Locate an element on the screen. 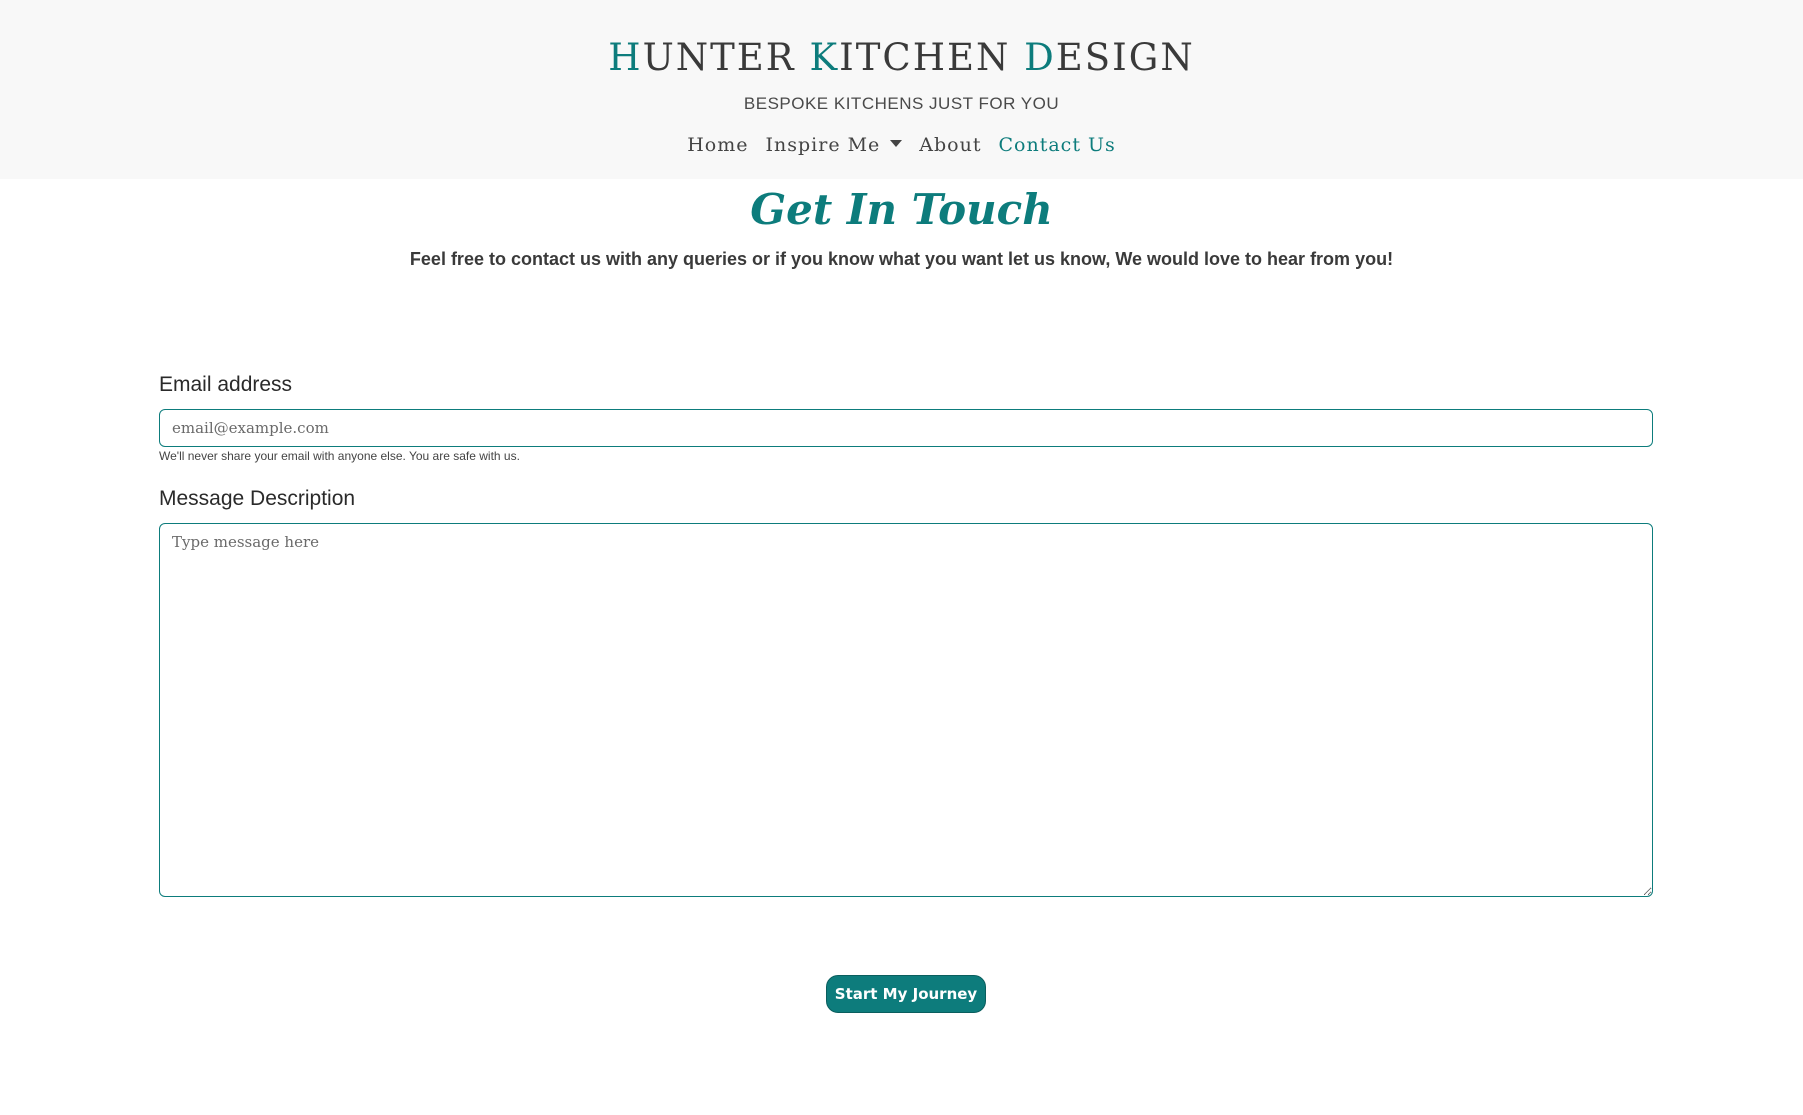 The image size is (1803, 1115). email-field is located at coordinates (906, 428).